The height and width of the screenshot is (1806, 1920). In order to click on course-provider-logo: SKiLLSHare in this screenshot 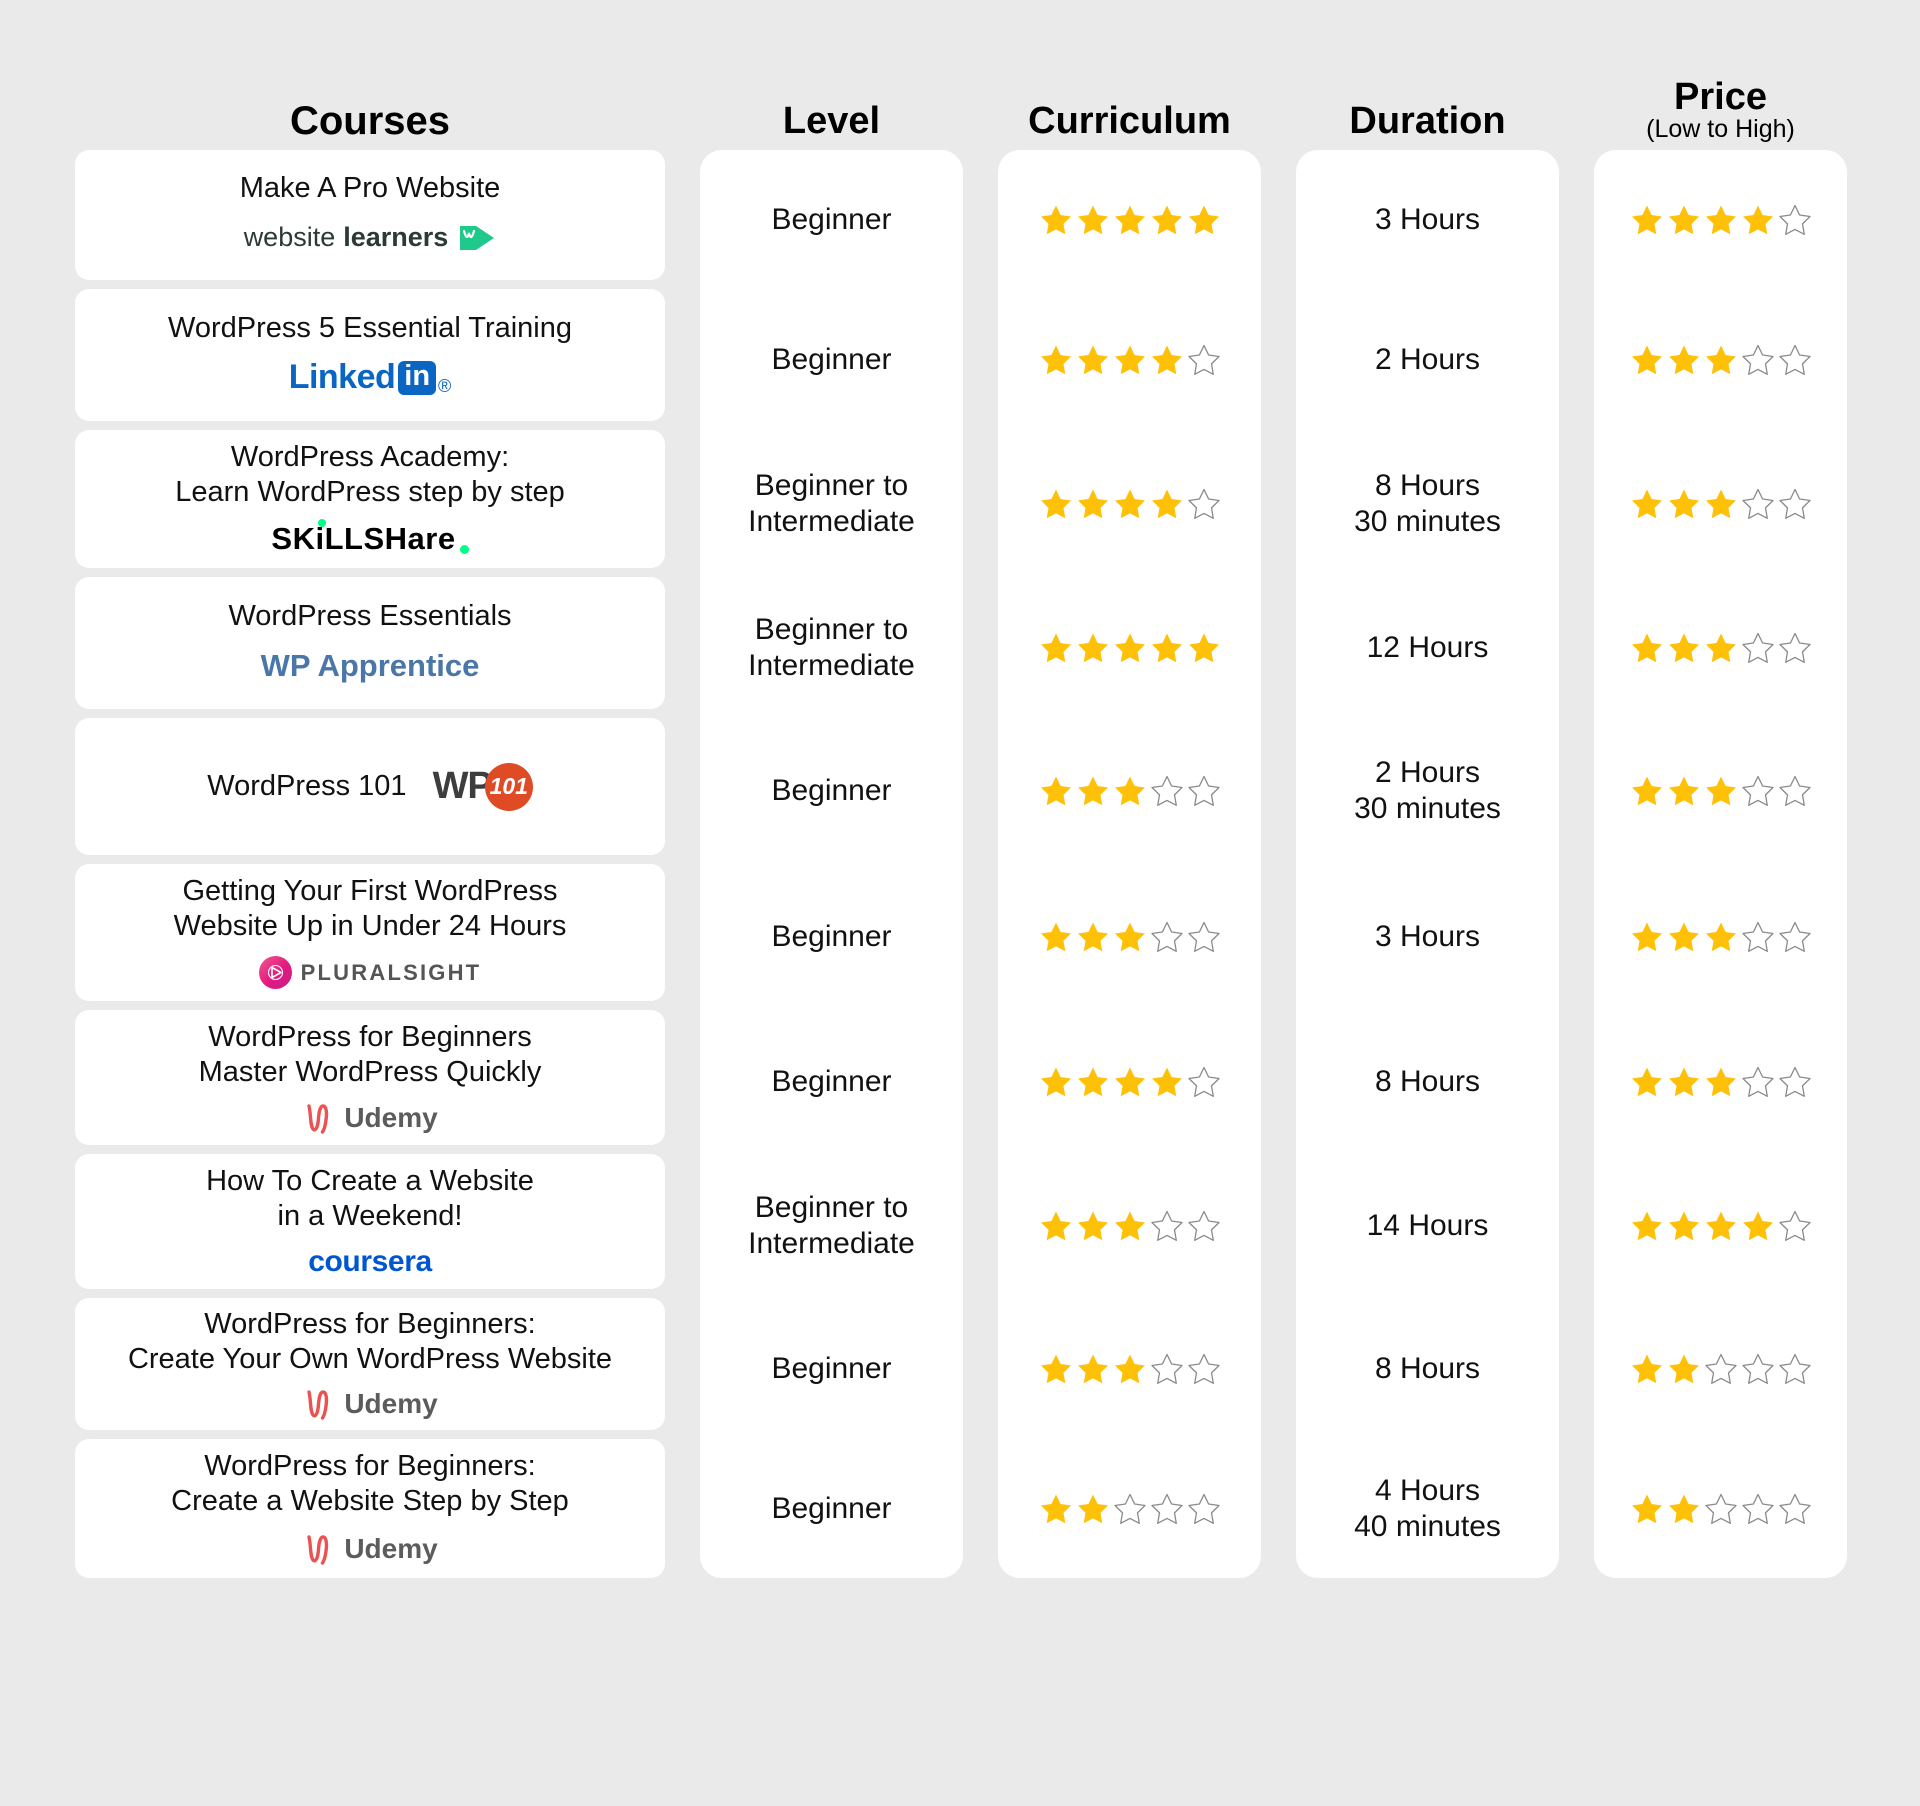, I will do `click(370, 538)`.